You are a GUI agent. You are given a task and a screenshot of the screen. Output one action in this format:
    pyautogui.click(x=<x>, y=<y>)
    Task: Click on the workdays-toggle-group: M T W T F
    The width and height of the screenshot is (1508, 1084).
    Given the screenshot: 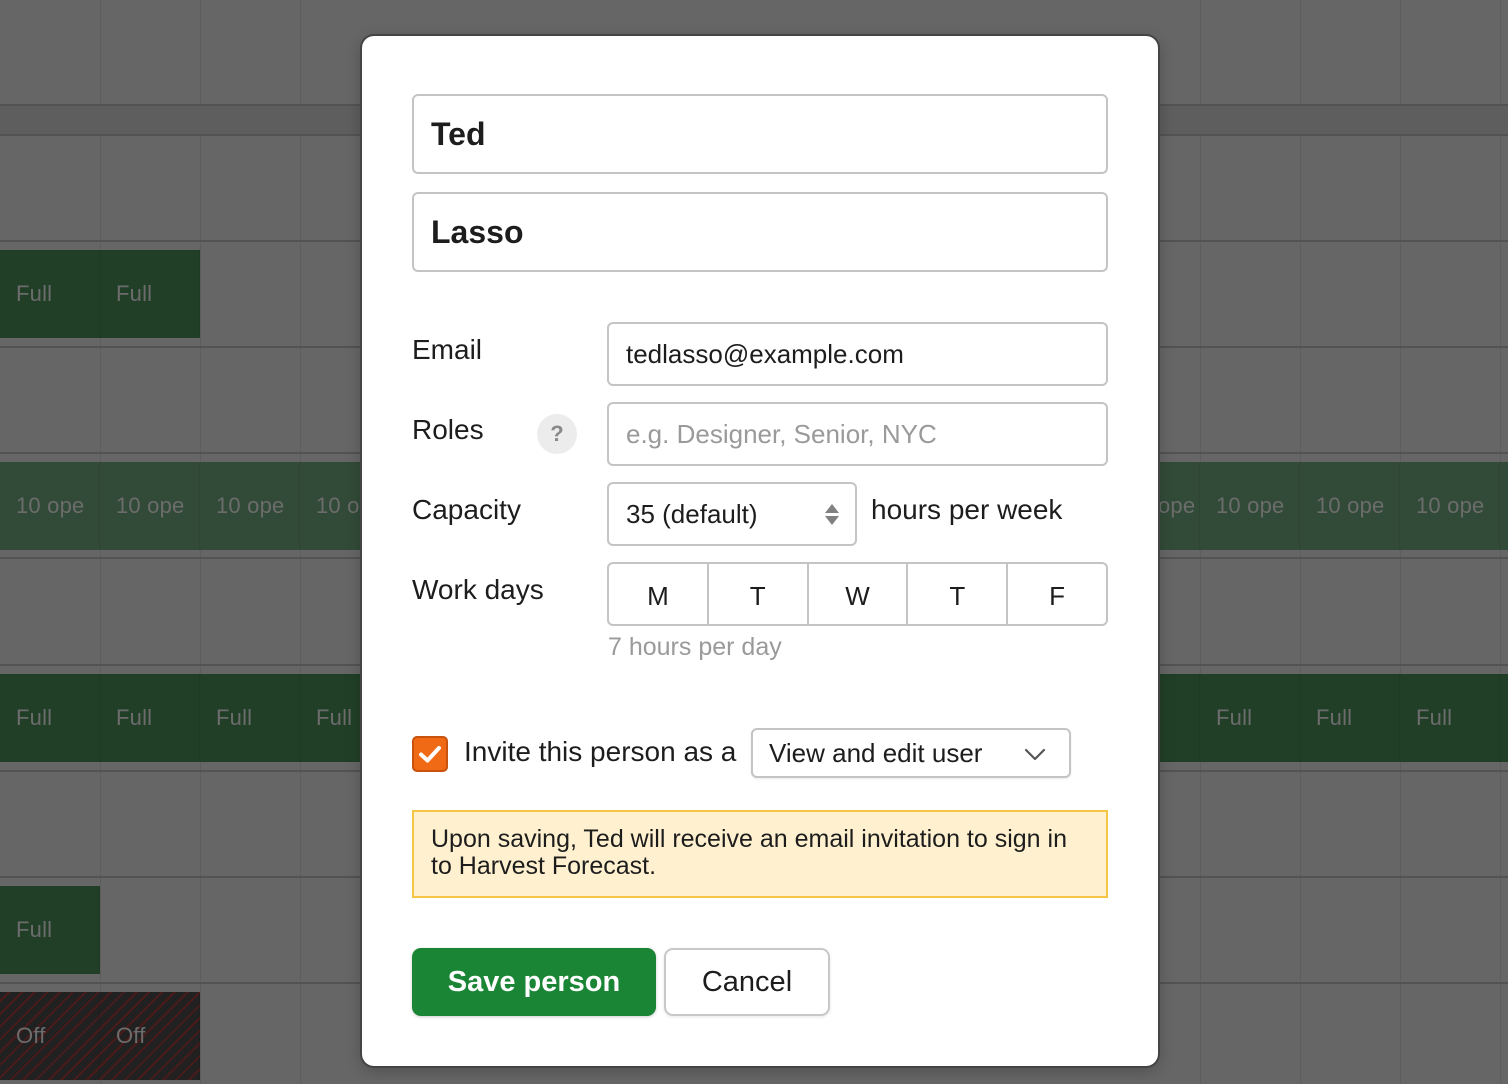 What is the action you would take?
    pyautogui.click(x=857, y=594)
    